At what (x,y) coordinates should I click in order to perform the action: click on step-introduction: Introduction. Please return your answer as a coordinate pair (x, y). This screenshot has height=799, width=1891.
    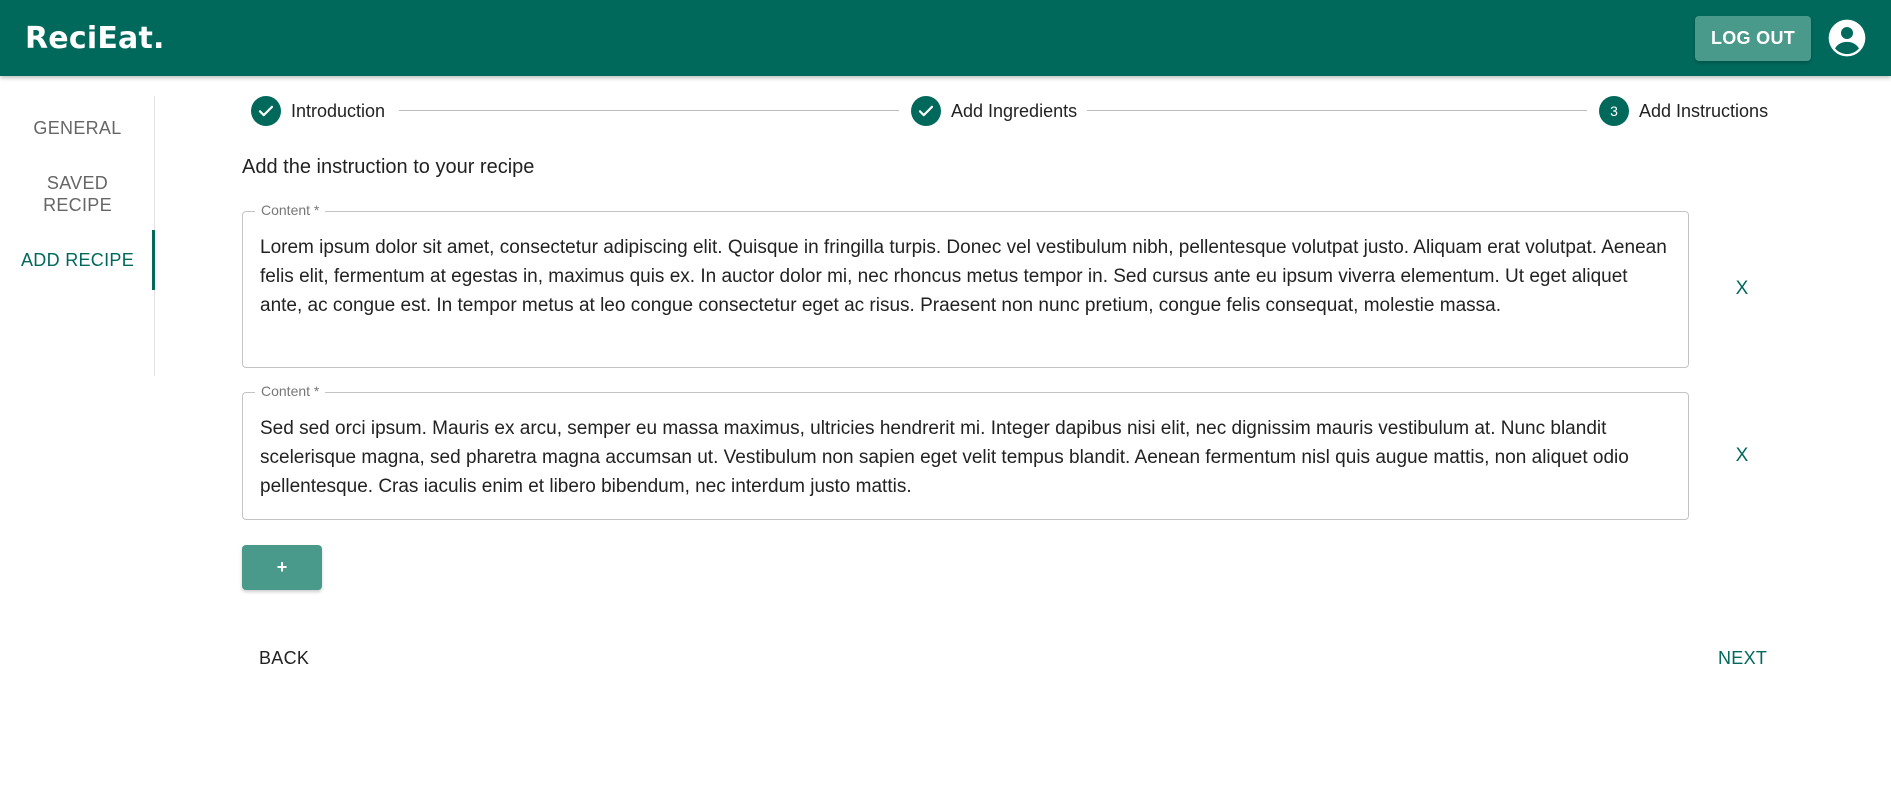
    Looking at the image, I should click on (318, 111).